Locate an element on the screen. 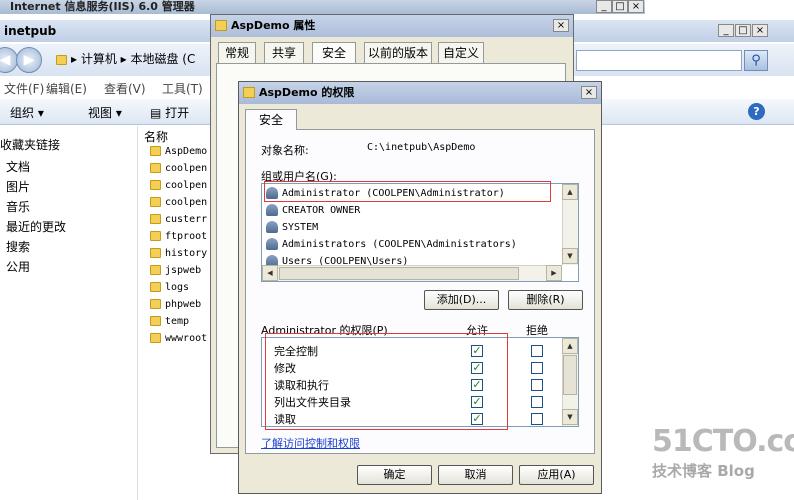  deny-checkbox-read-execute is located at coordinates (537, 385).